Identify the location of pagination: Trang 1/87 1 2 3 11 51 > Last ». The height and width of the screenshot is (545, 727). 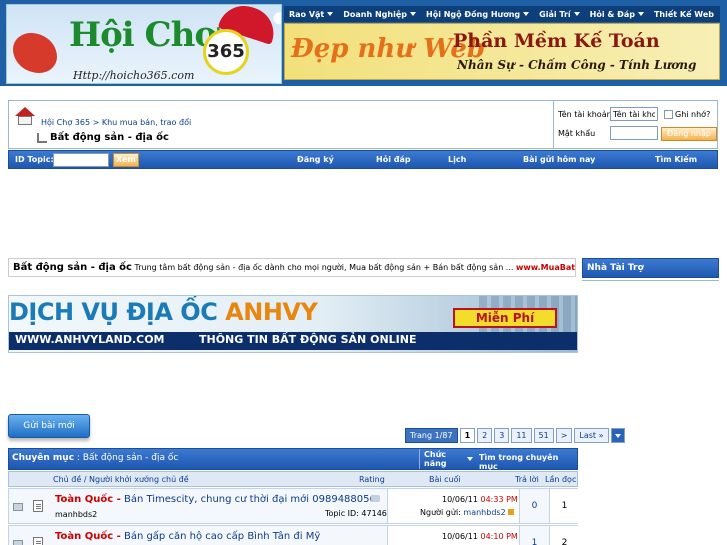
(515, 435).